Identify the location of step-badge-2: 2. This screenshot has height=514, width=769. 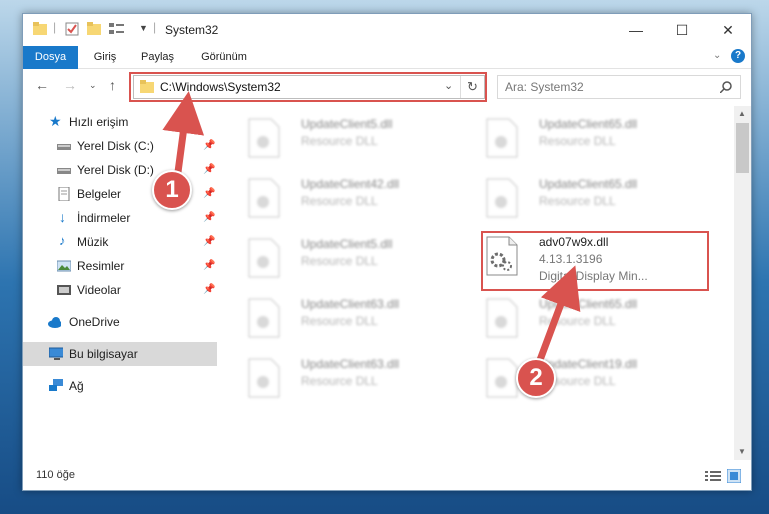
(536, 378).